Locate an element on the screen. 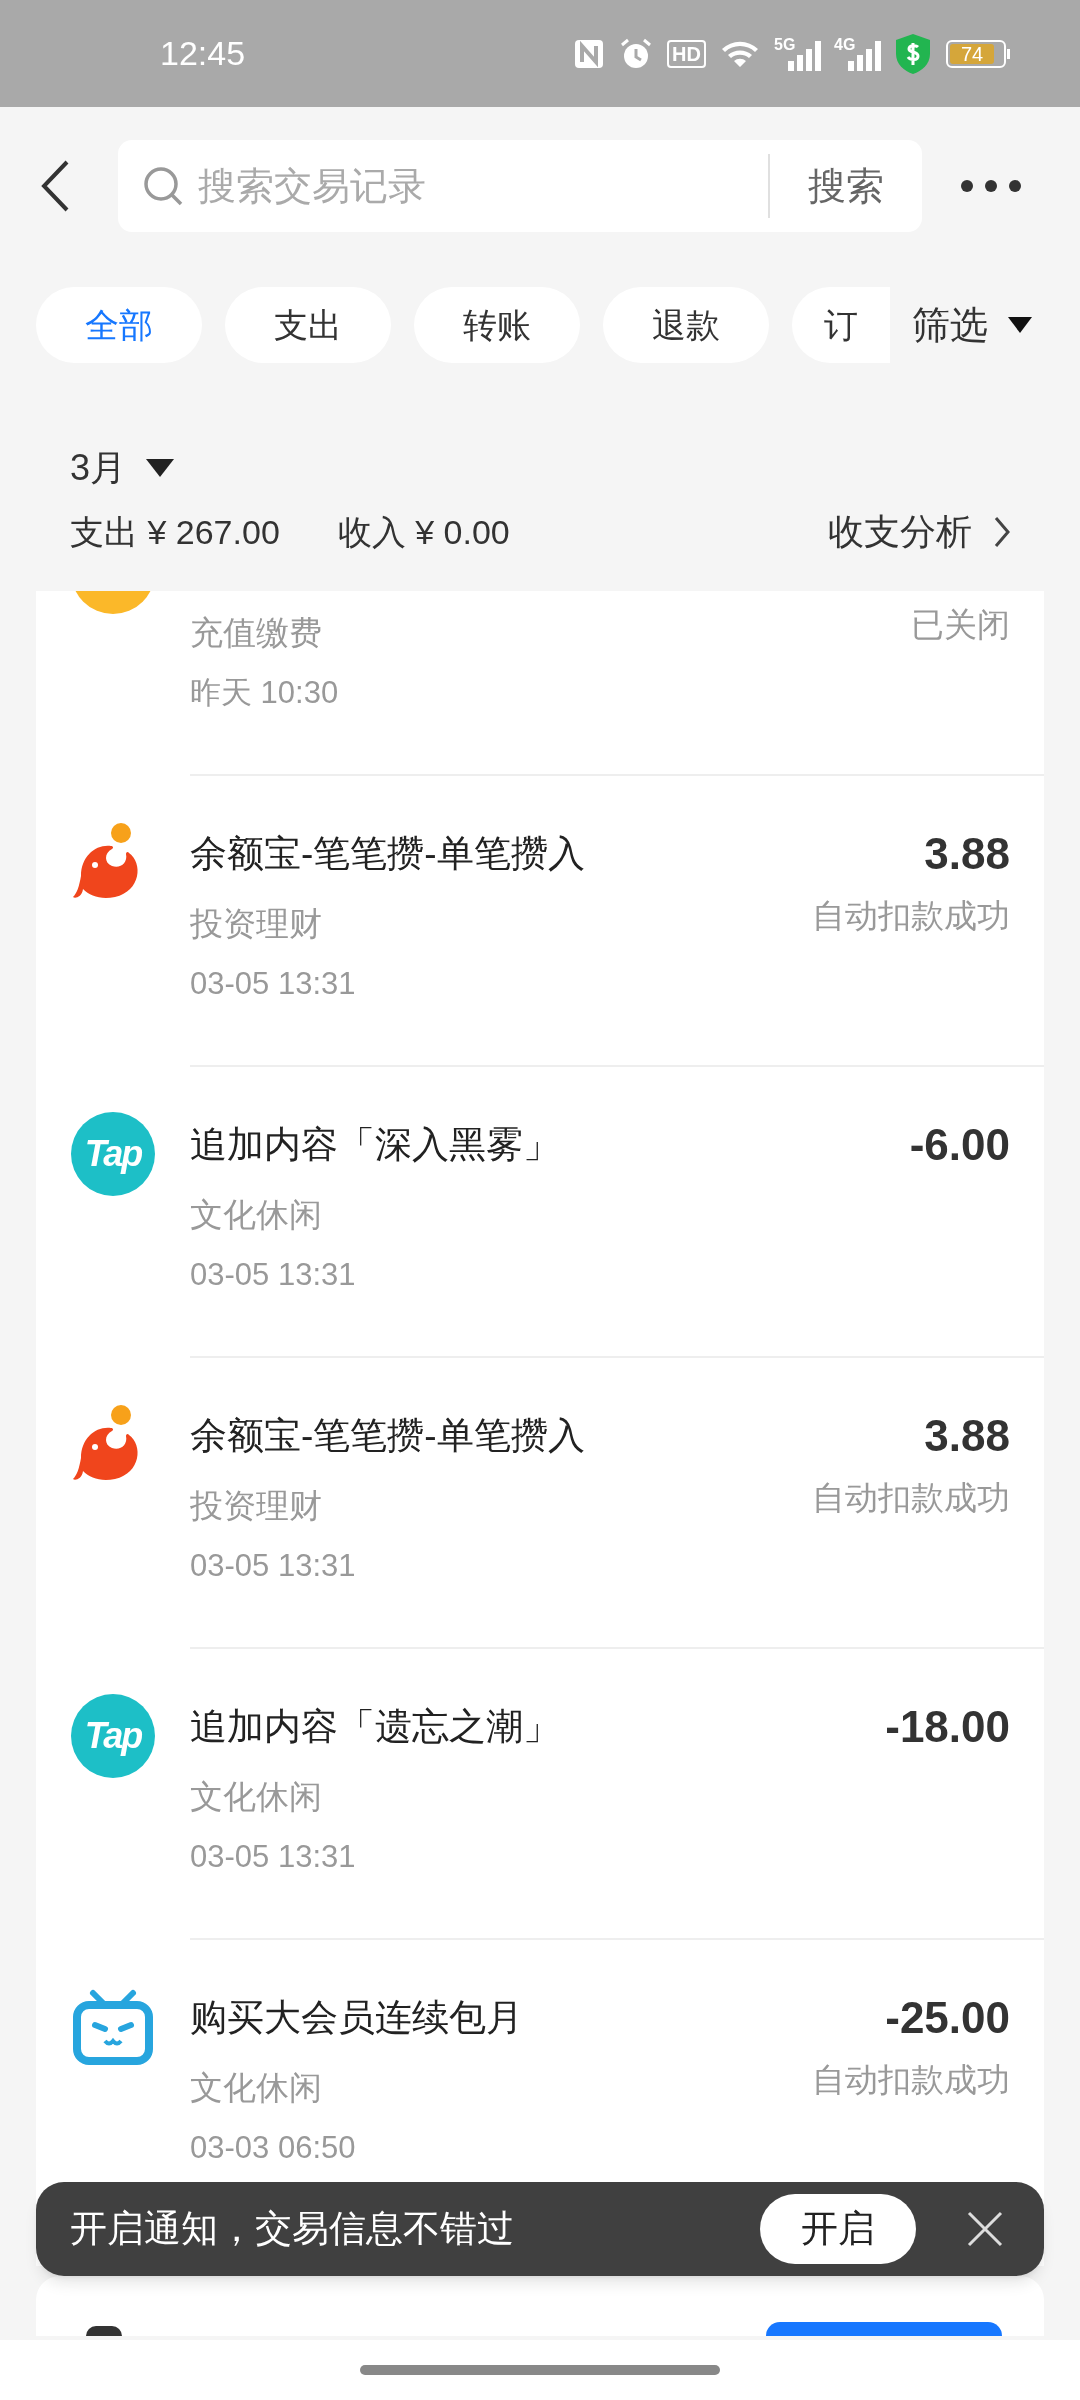  filter-chip: 支出 is located at coordinates (308, 325).